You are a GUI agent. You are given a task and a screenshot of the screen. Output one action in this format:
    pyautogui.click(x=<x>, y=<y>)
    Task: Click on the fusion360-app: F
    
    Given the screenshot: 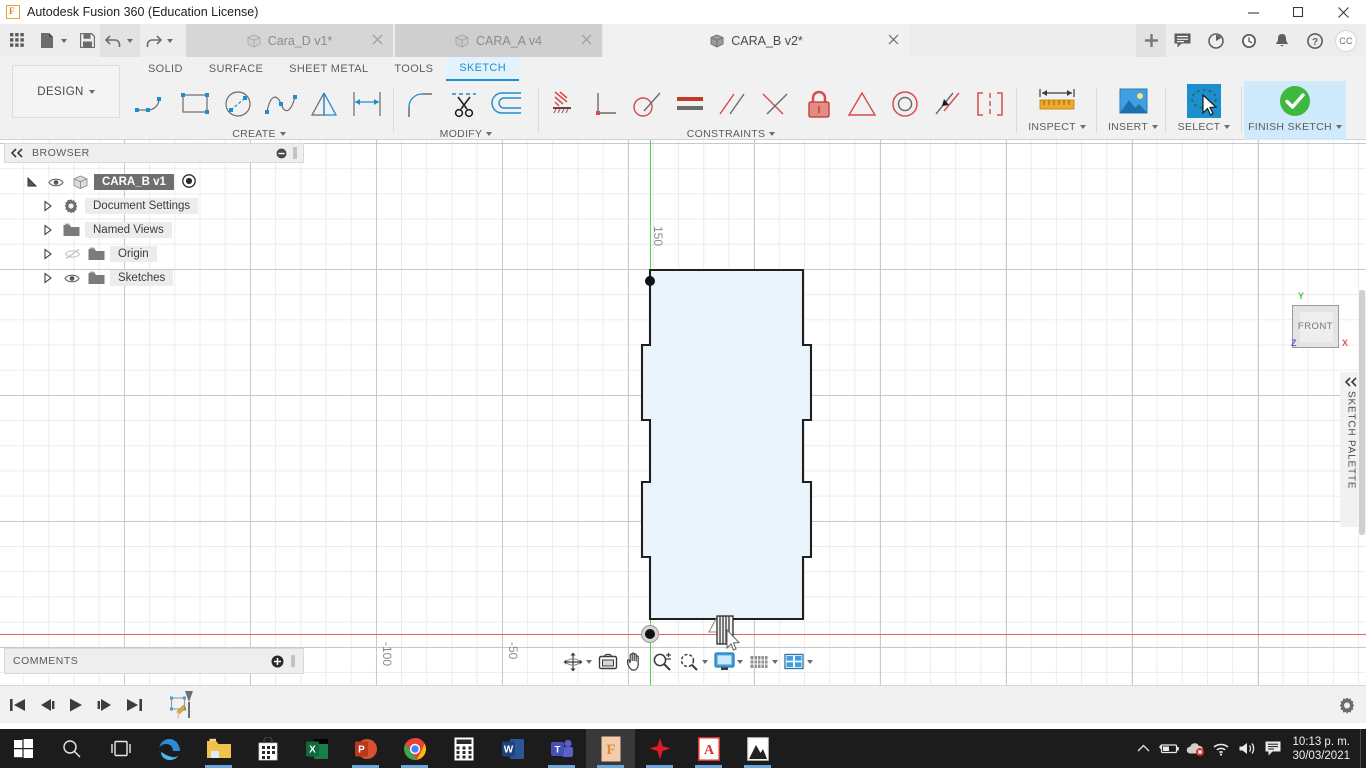 What is the action you would take?
    pyautogui.click(x=610, y=748)
    